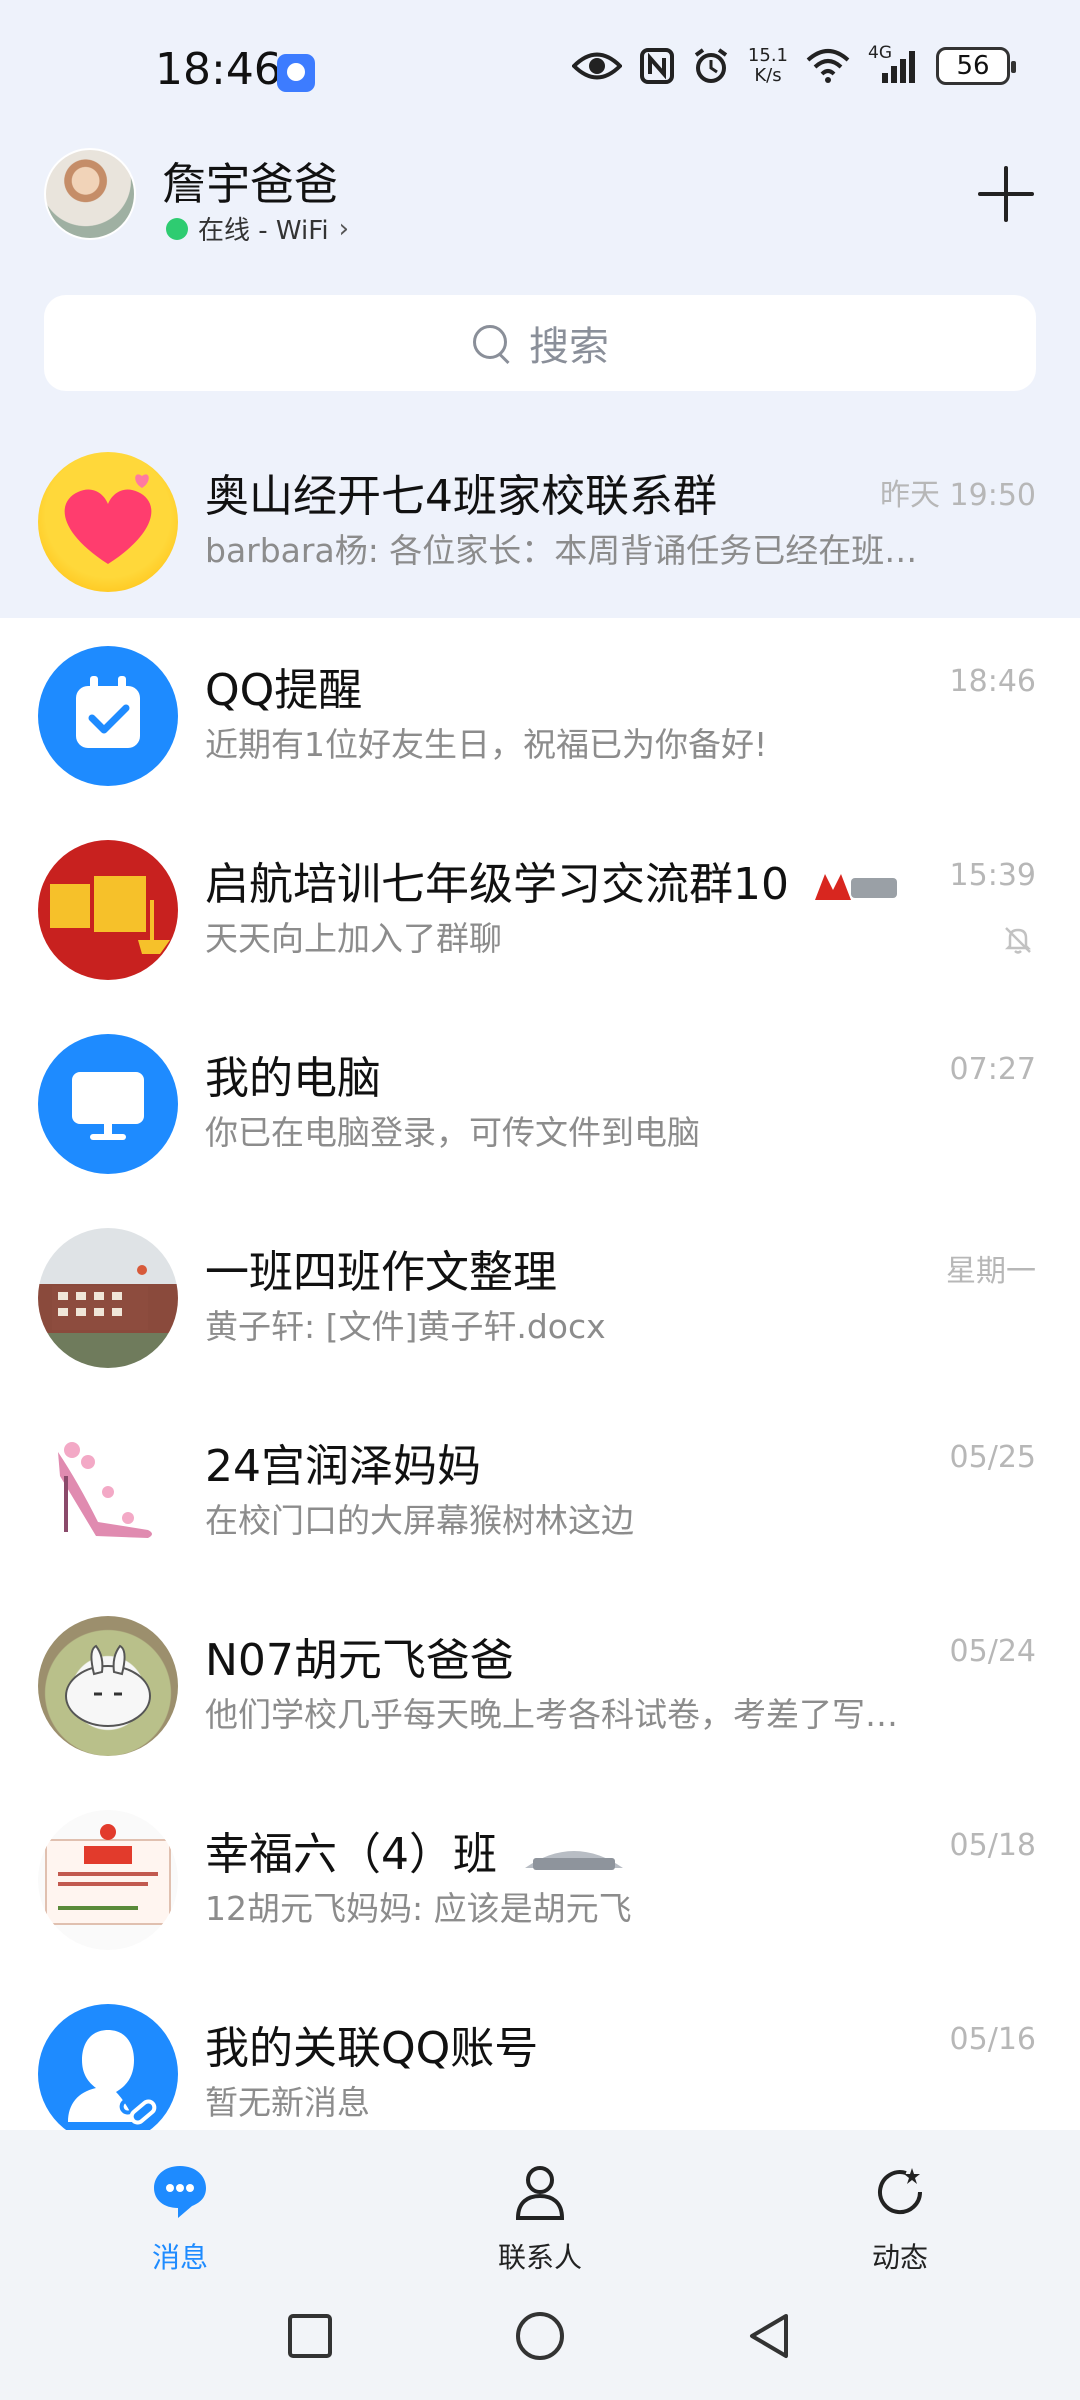 The image size is (1080, 2400). What do you see at coordinates (540, 1491) in the screenshot?
I see `chat-item: 24宫润泽妈妈 在校门口的大屏幕猴树林这边 05/25` at bounding box center [540, 1491].